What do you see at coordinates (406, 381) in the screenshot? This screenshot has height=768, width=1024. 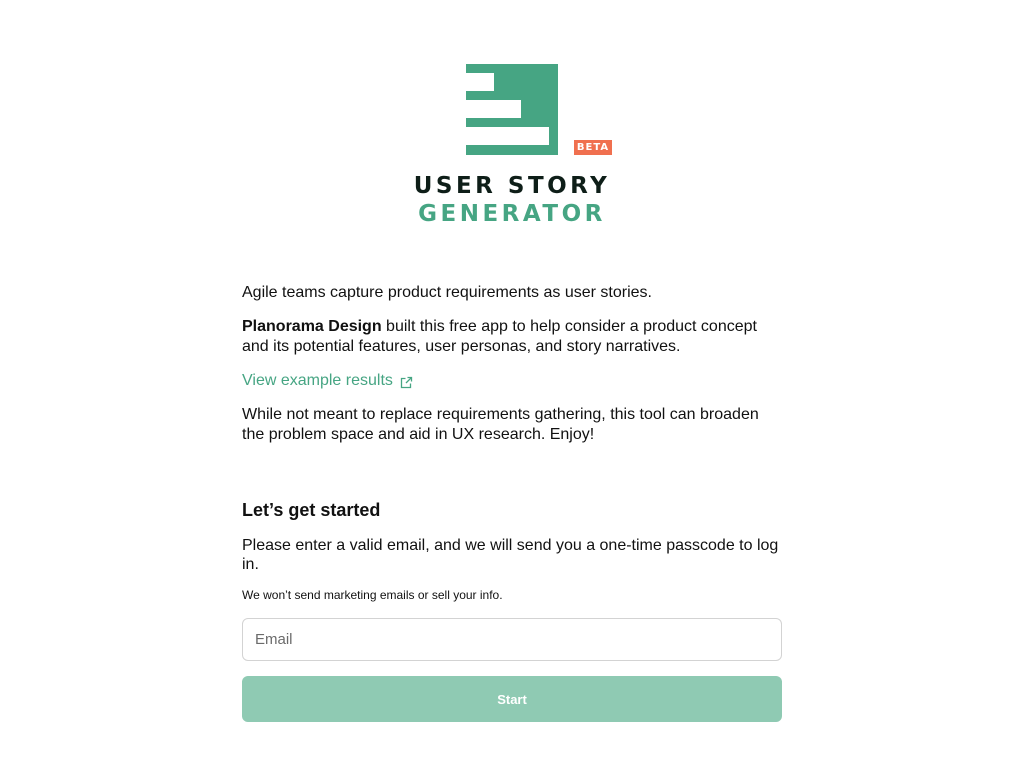 I see `external-link-icon` at bounding box center [406, 381].